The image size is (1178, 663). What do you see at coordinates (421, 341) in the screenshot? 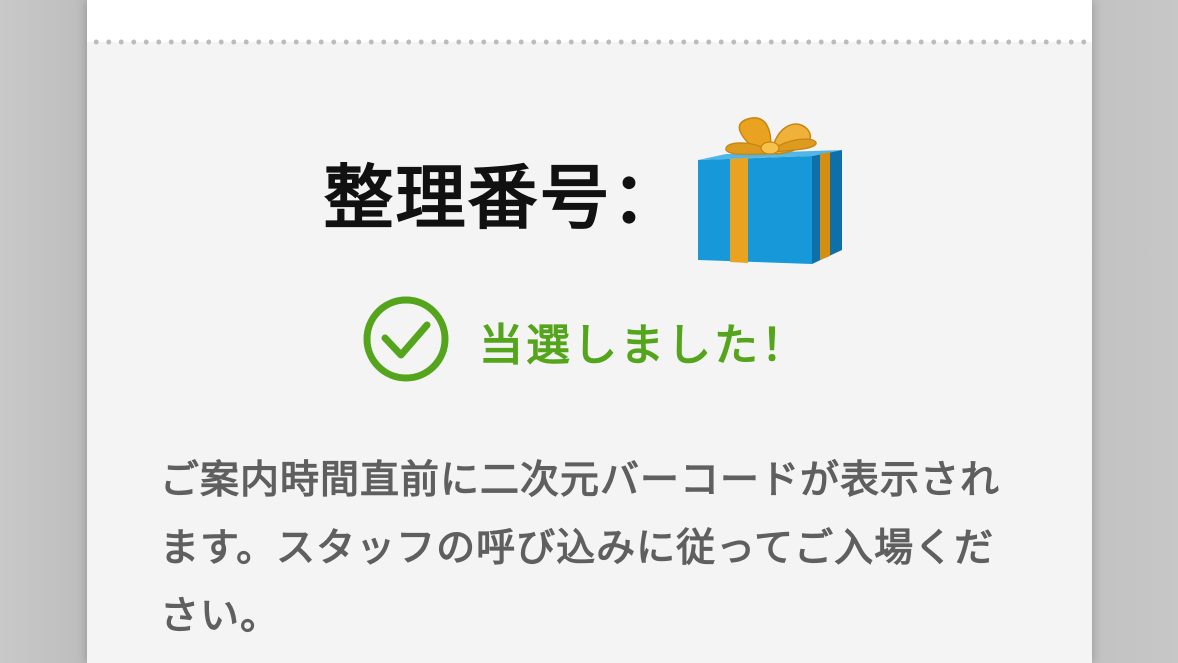
I see `check-circle-icon` at bounding box center [421, 341].